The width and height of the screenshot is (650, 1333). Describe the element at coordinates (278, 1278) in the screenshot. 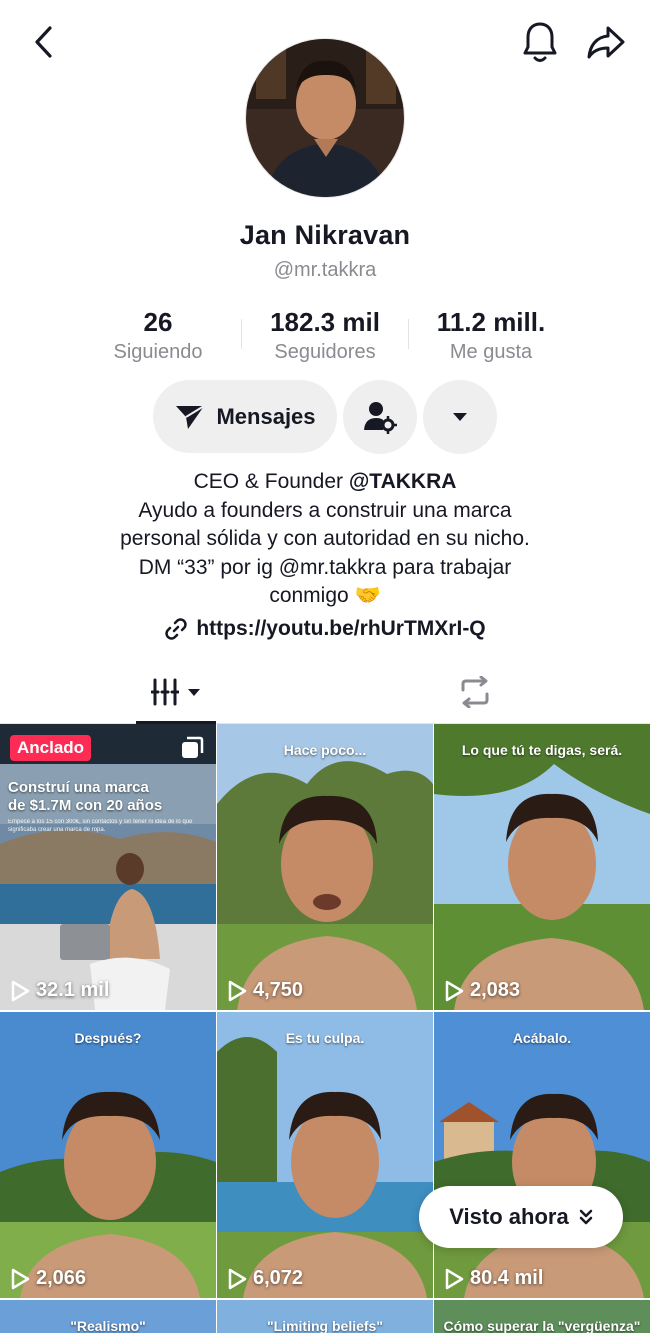

I see `view-count-text: 6,072` at that location.